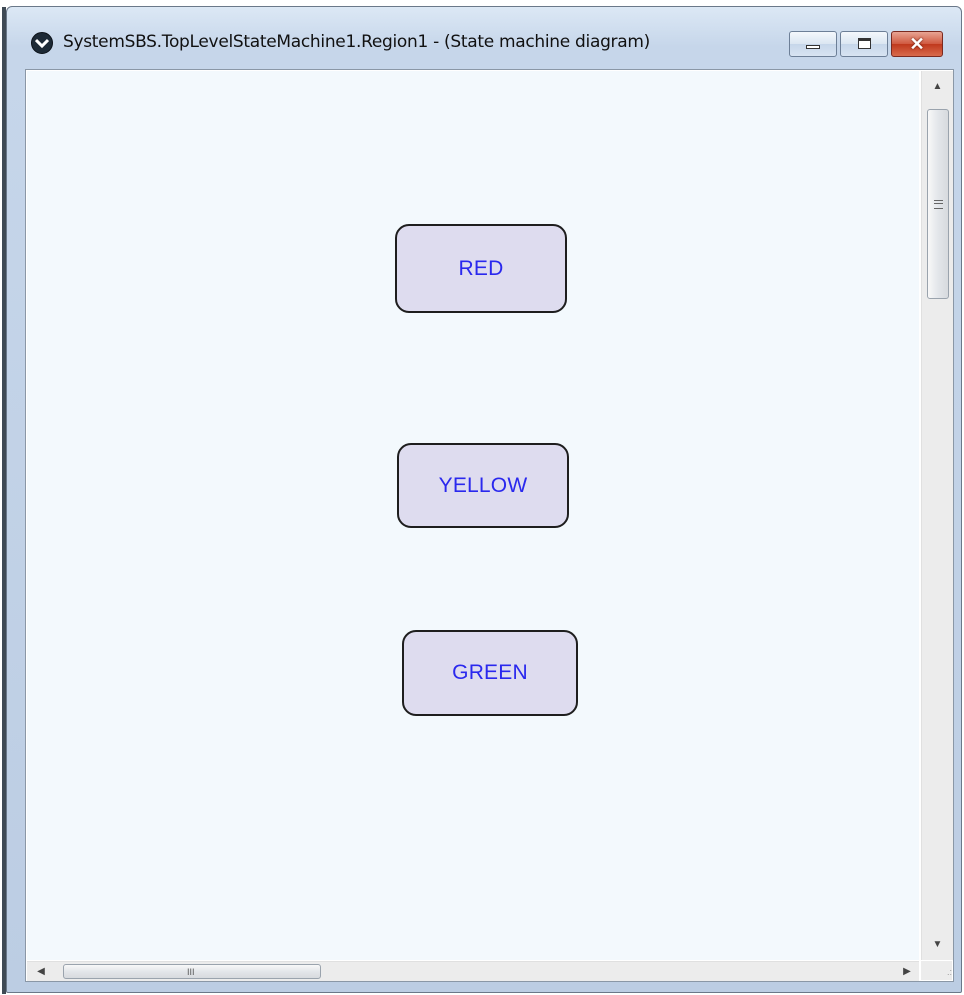  I want to click on close-button: ✕, so click(917, 44).